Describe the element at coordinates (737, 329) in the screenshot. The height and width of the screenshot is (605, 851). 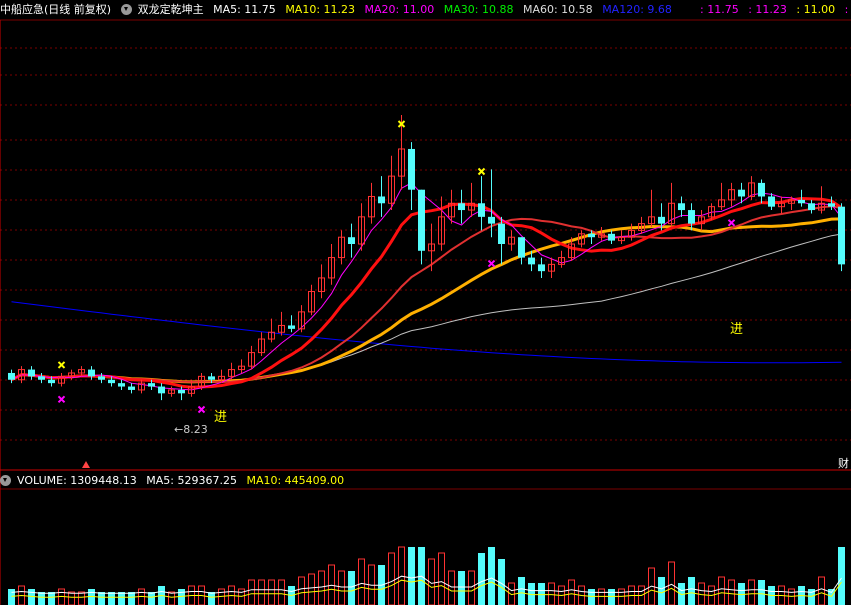
I see `buy-signal-2: 进` at that location.